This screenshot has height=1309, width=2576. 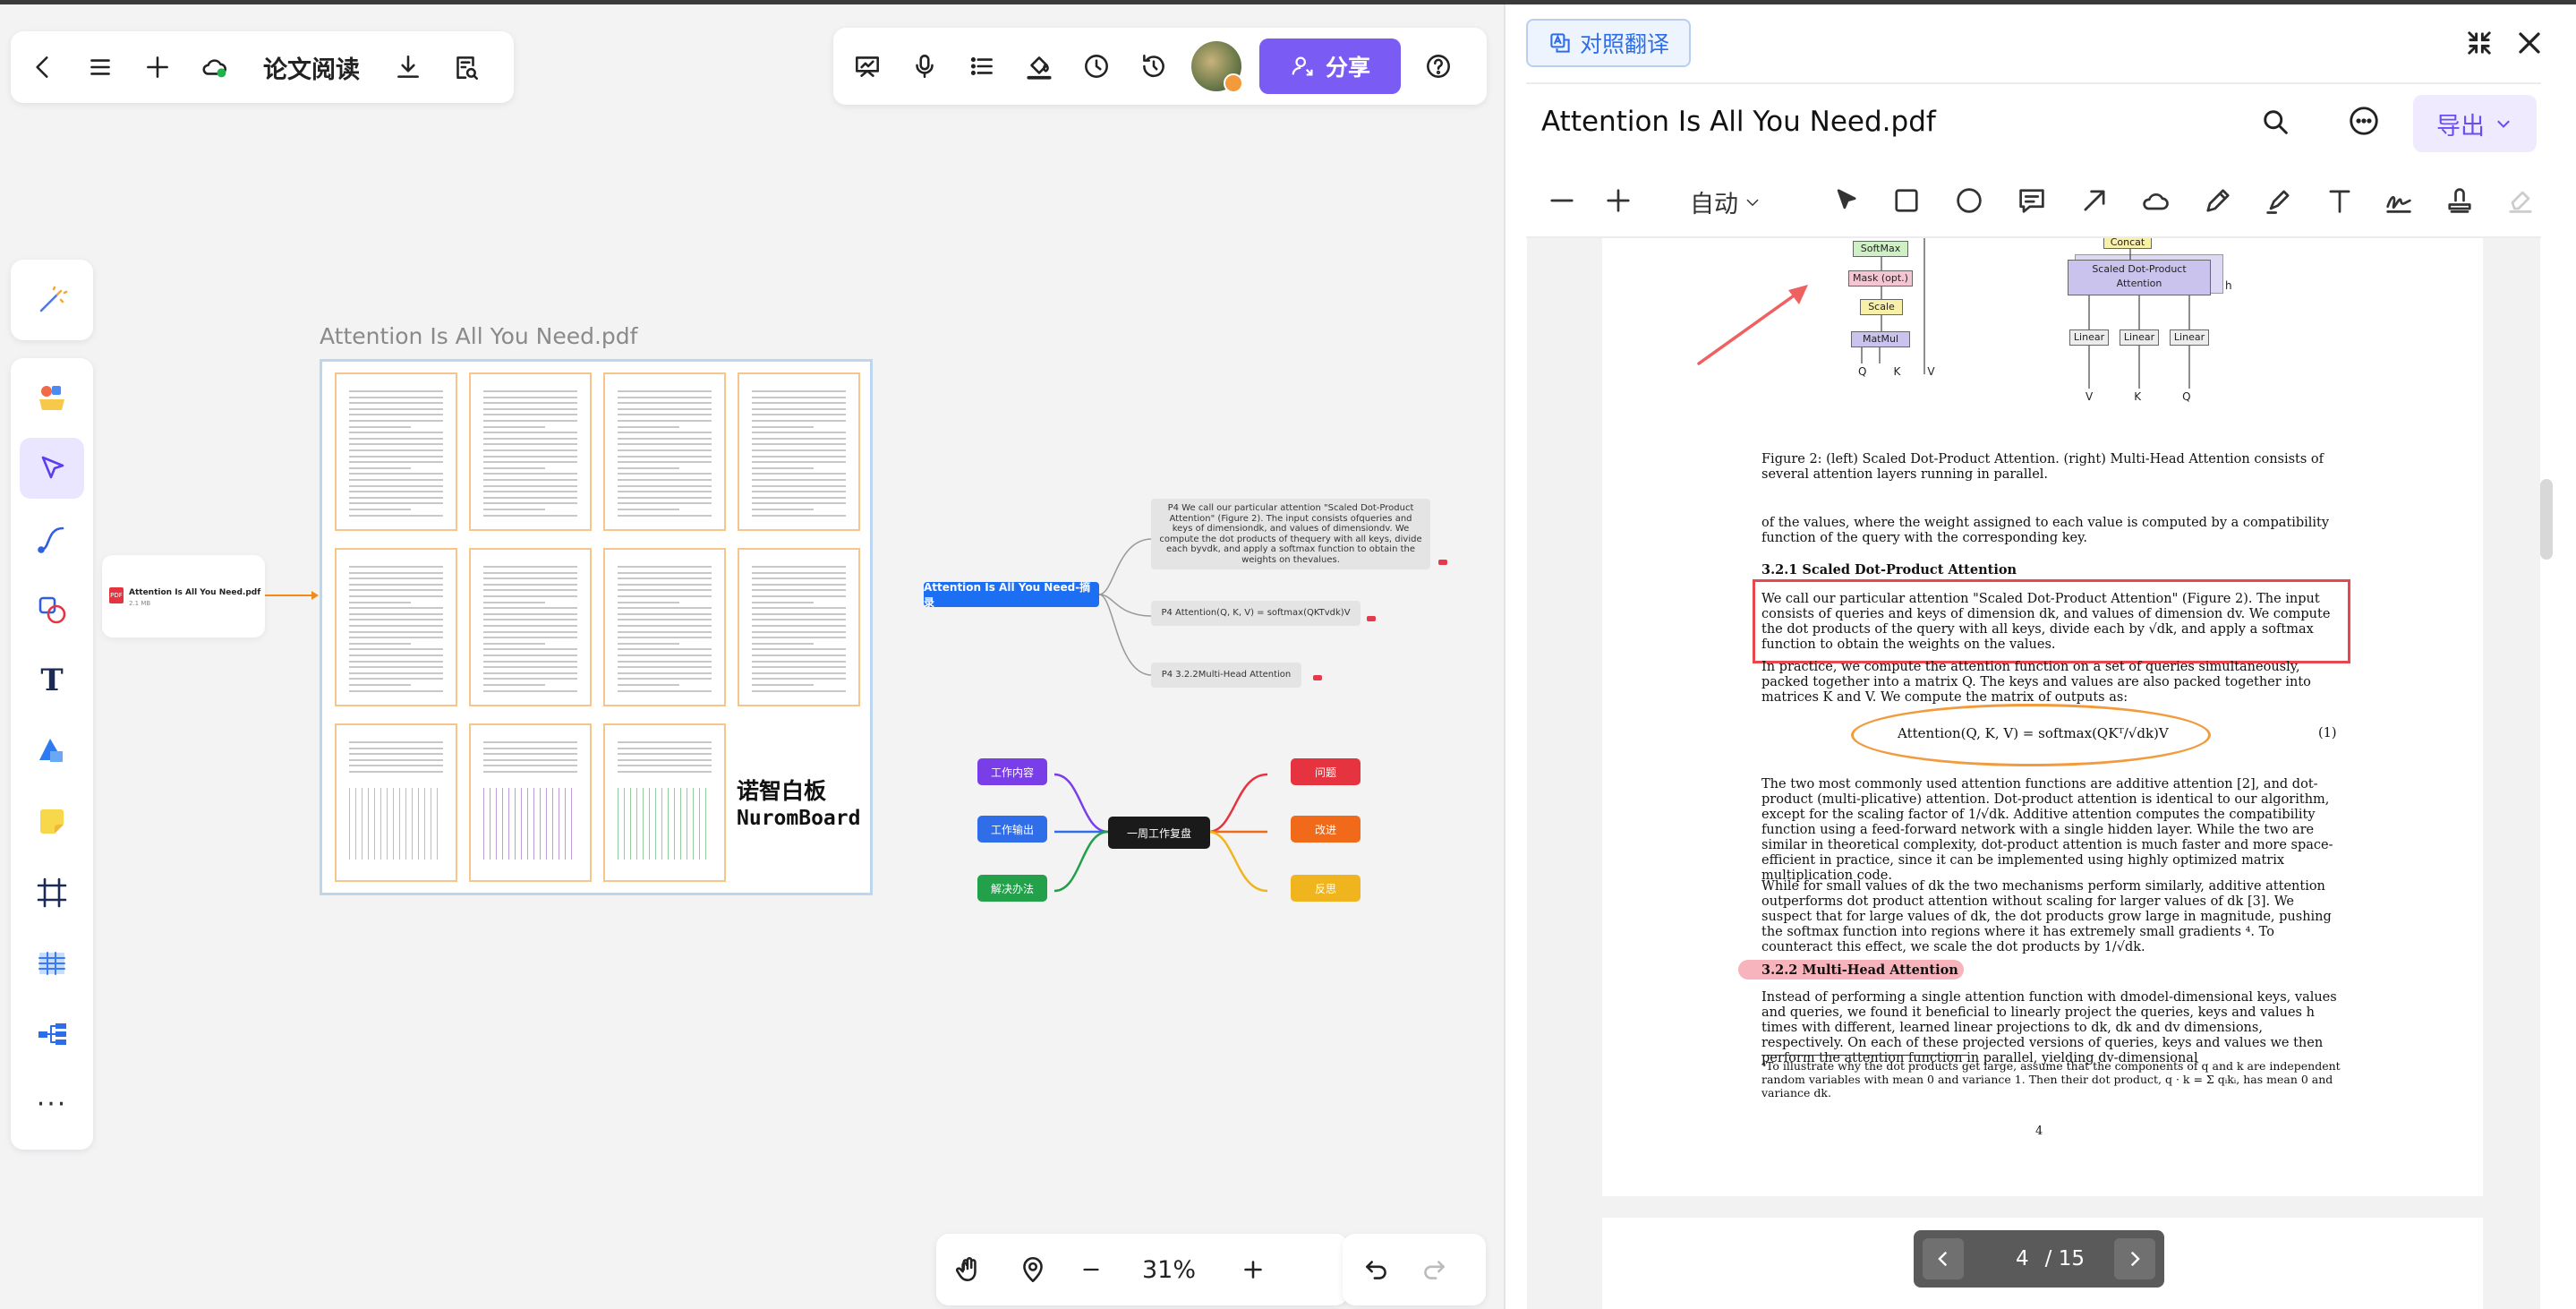 I want to click on connector-icon, so click(x=52, y=538).